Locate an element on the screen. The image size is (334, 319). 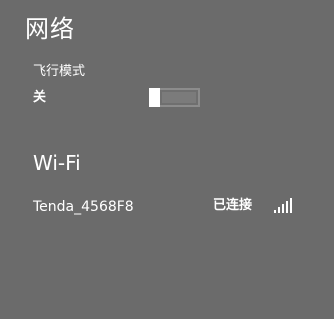
toggle-track is located at coordinates (179, 97).